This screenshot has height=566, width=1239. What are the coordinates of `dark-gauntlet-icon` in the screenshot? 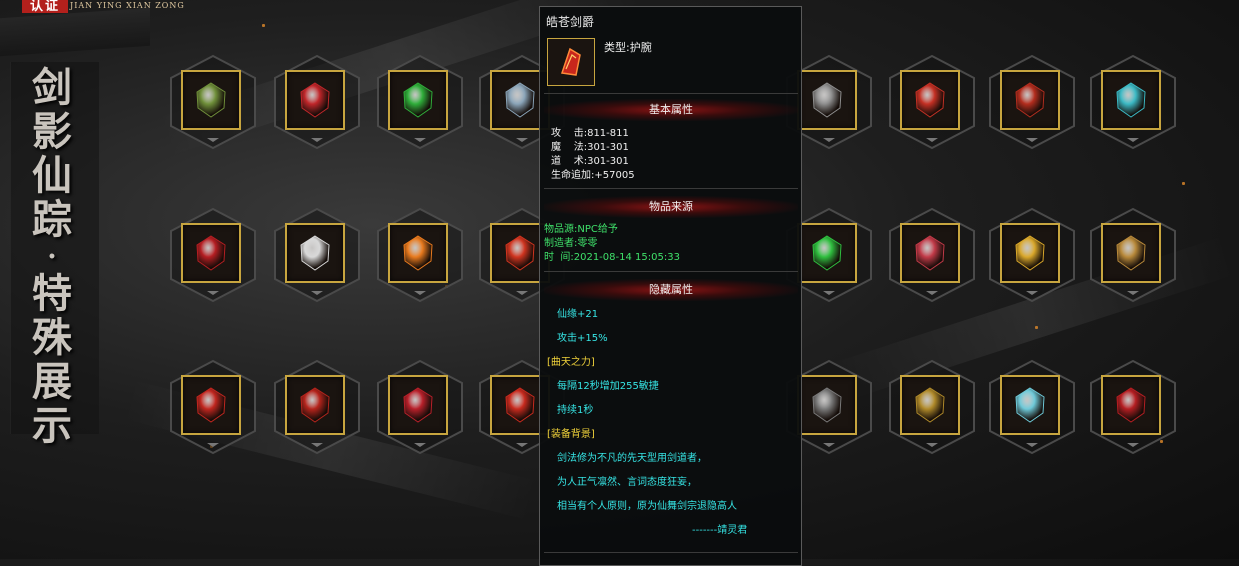 It's located at (827, 405).